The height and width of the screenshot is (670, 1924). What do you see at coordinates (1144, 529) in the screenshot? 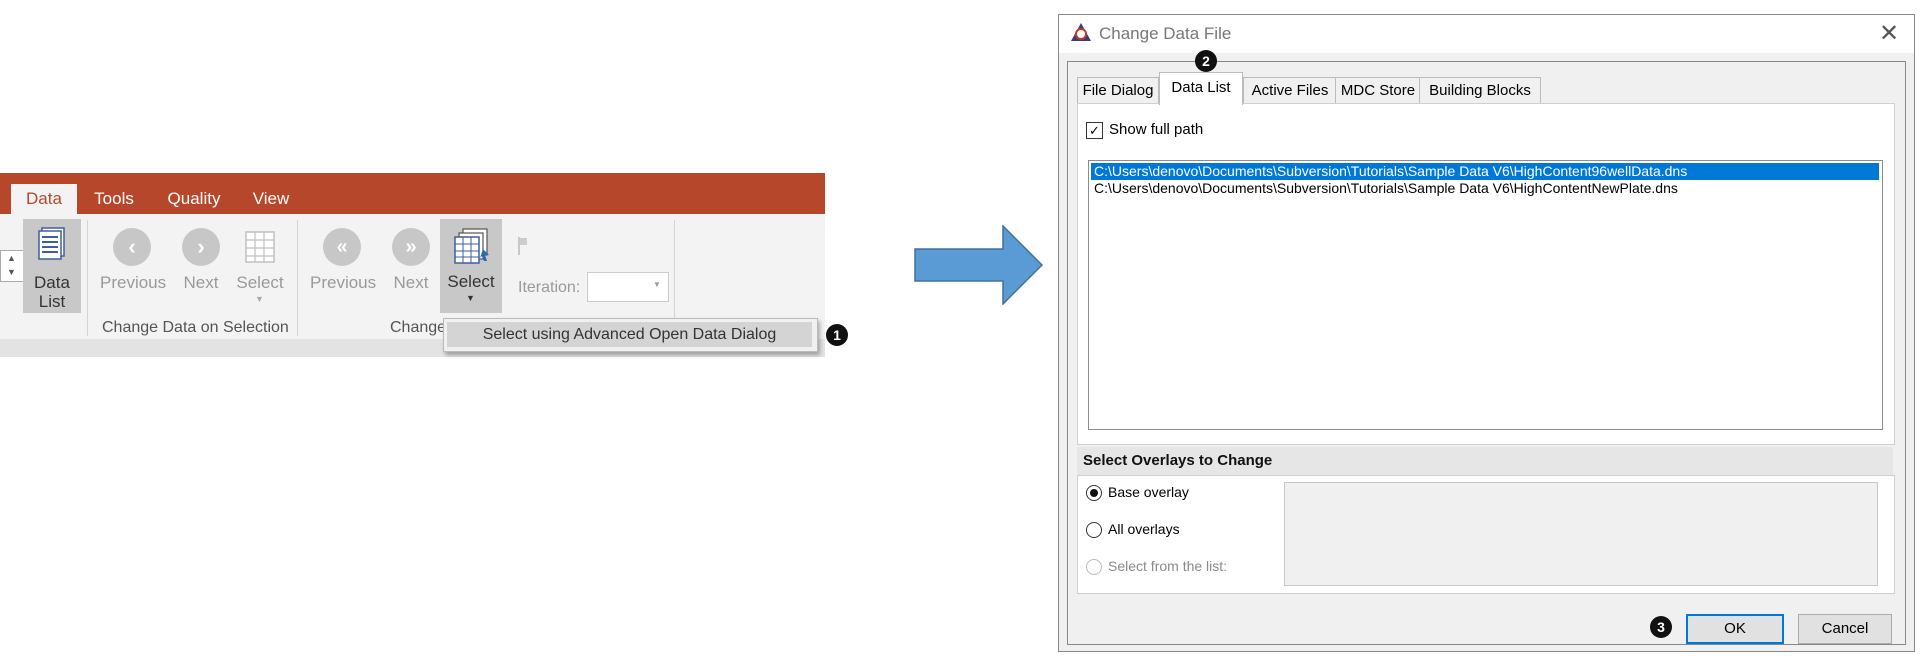
I see `all-overlays-label: All overlays` at bounding box center [1144, 529].